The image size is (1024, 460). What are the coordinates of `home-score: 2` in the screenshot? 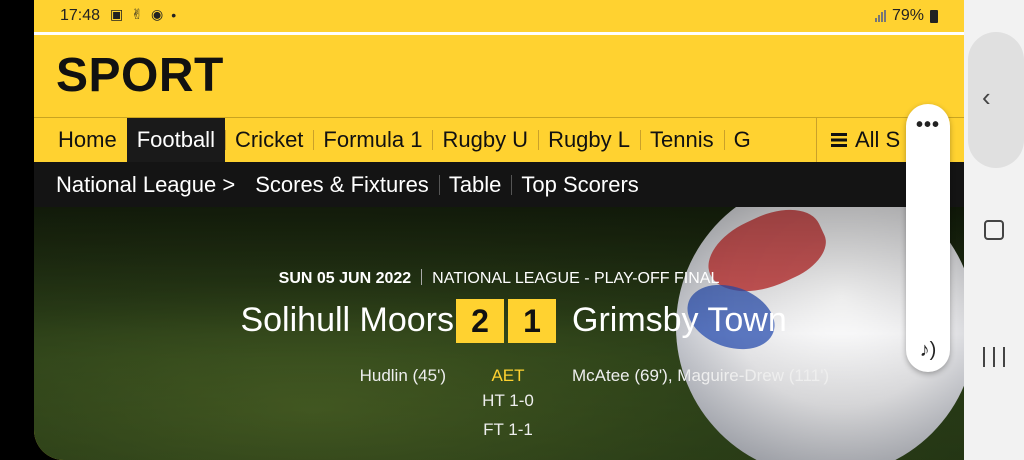 It's located at (480, 321).